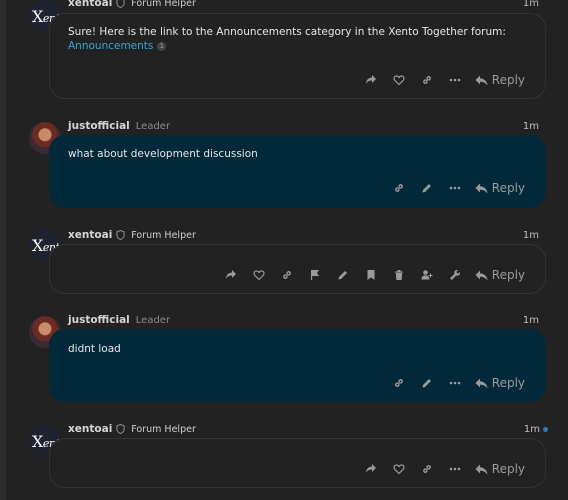 The image size is (568, 500). What do you see at coordinates (3, 250) in the screenshot?
I see `timeline-gutter` at bounding box center [3, 250].